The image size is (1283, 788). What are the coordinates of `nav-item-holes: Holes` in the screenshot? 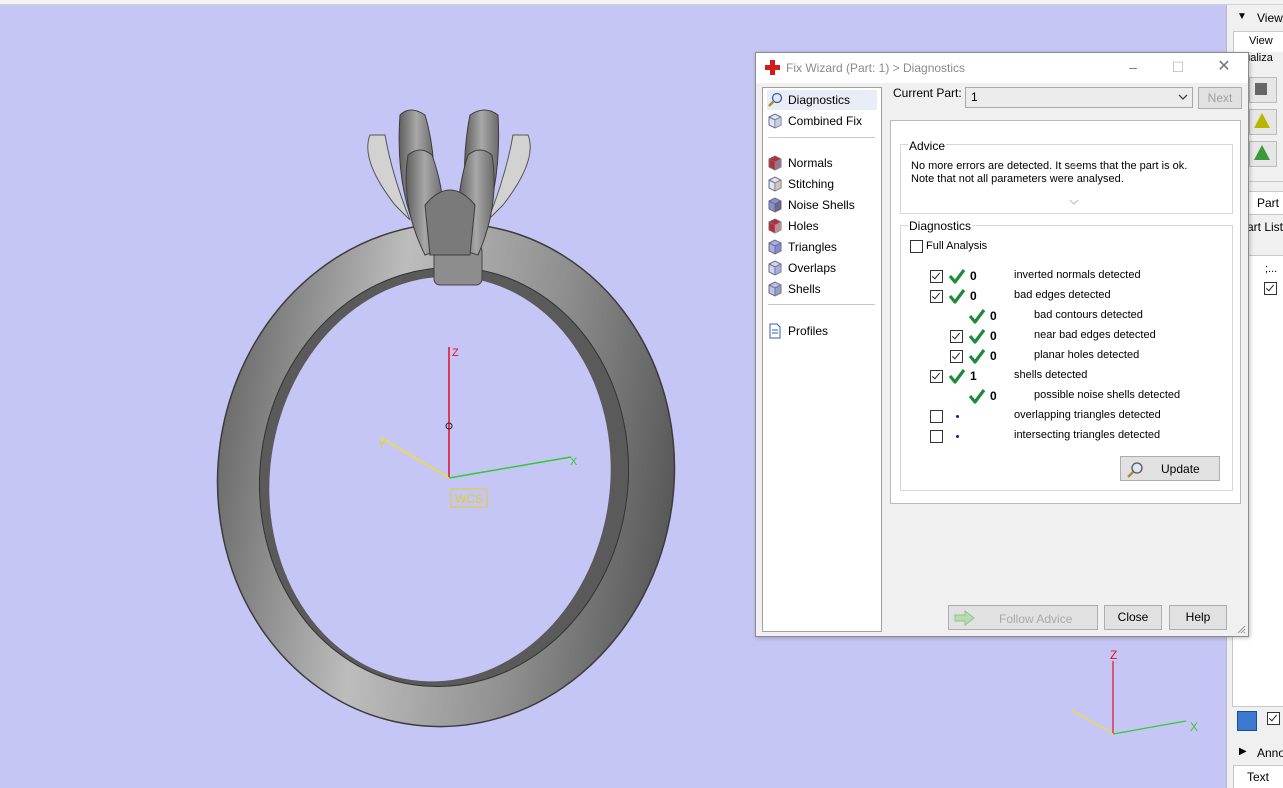 It's located at (822, 226).